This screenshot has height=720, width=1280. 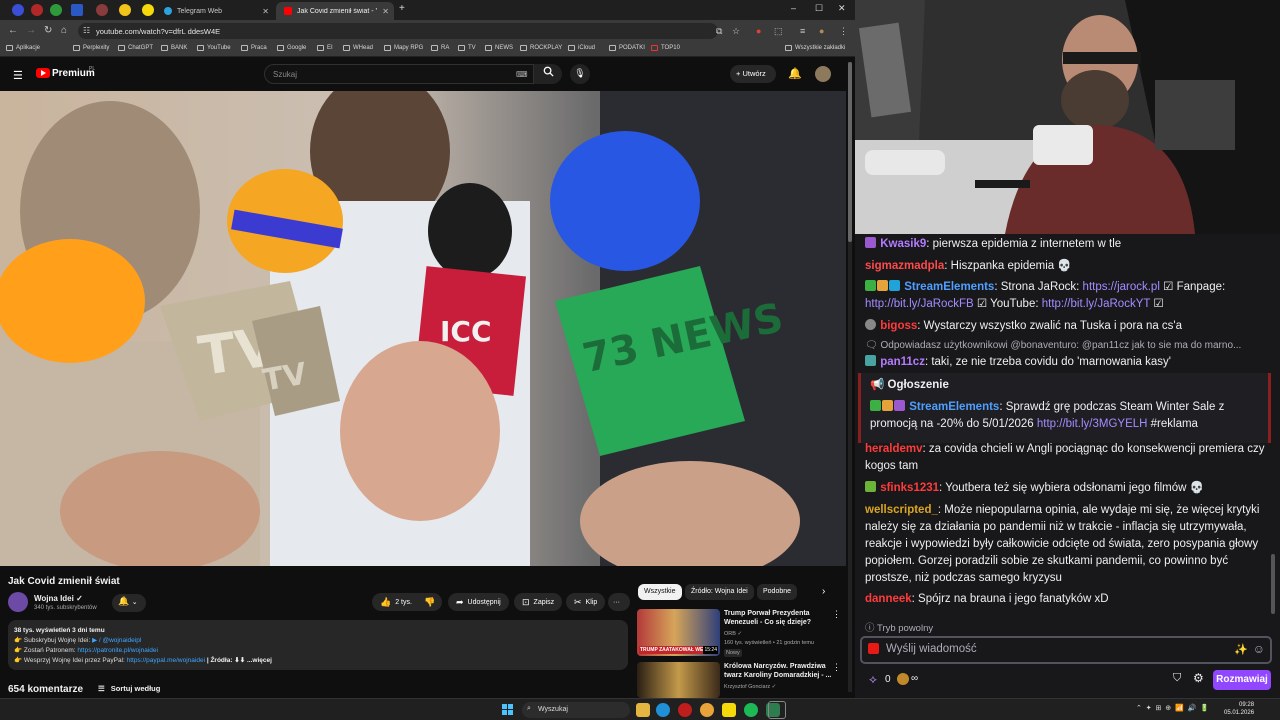 What do you see at coordinates (254, 48) in the screenshot?
I see `bookmark-item: Praca` at bounding box center [254, 48].